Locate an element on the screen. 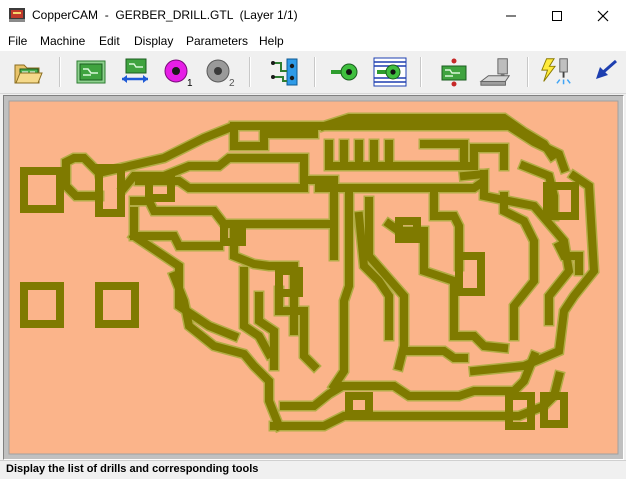  close-icon is located at coordinates (603, 15).